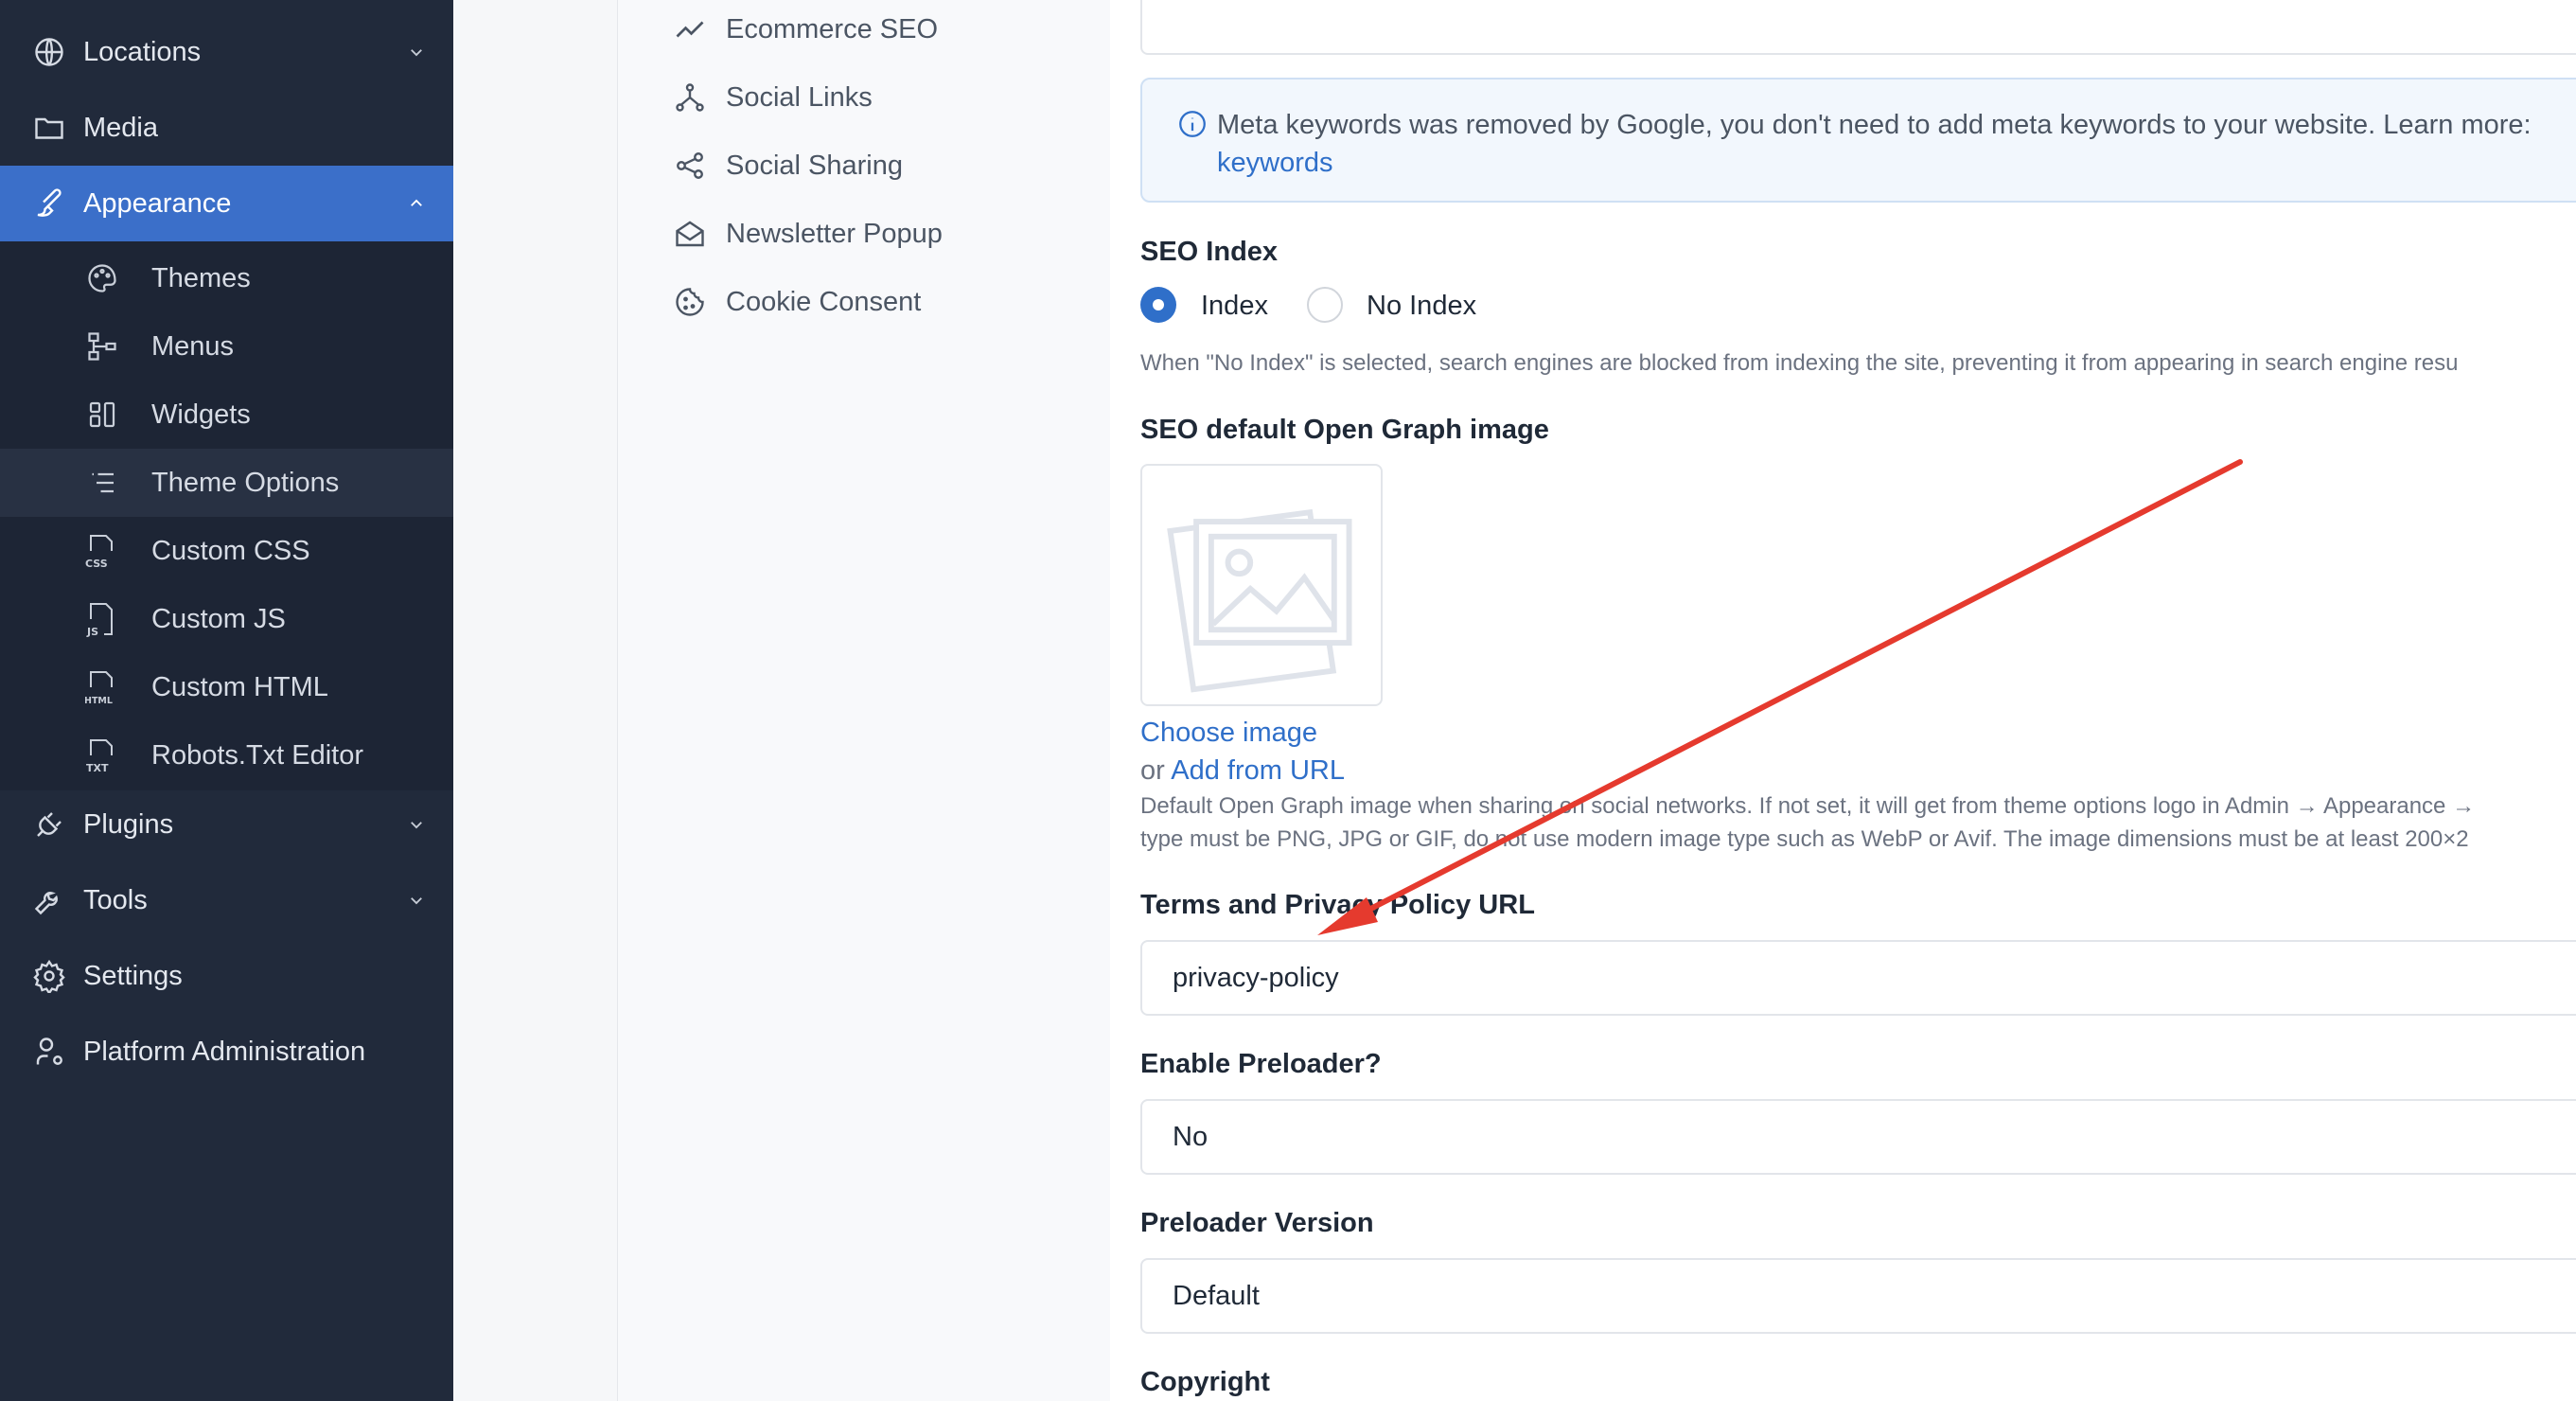  Describe the element at coordinates (1192, 124) in the screenshot. I see `info-icon` at that location.